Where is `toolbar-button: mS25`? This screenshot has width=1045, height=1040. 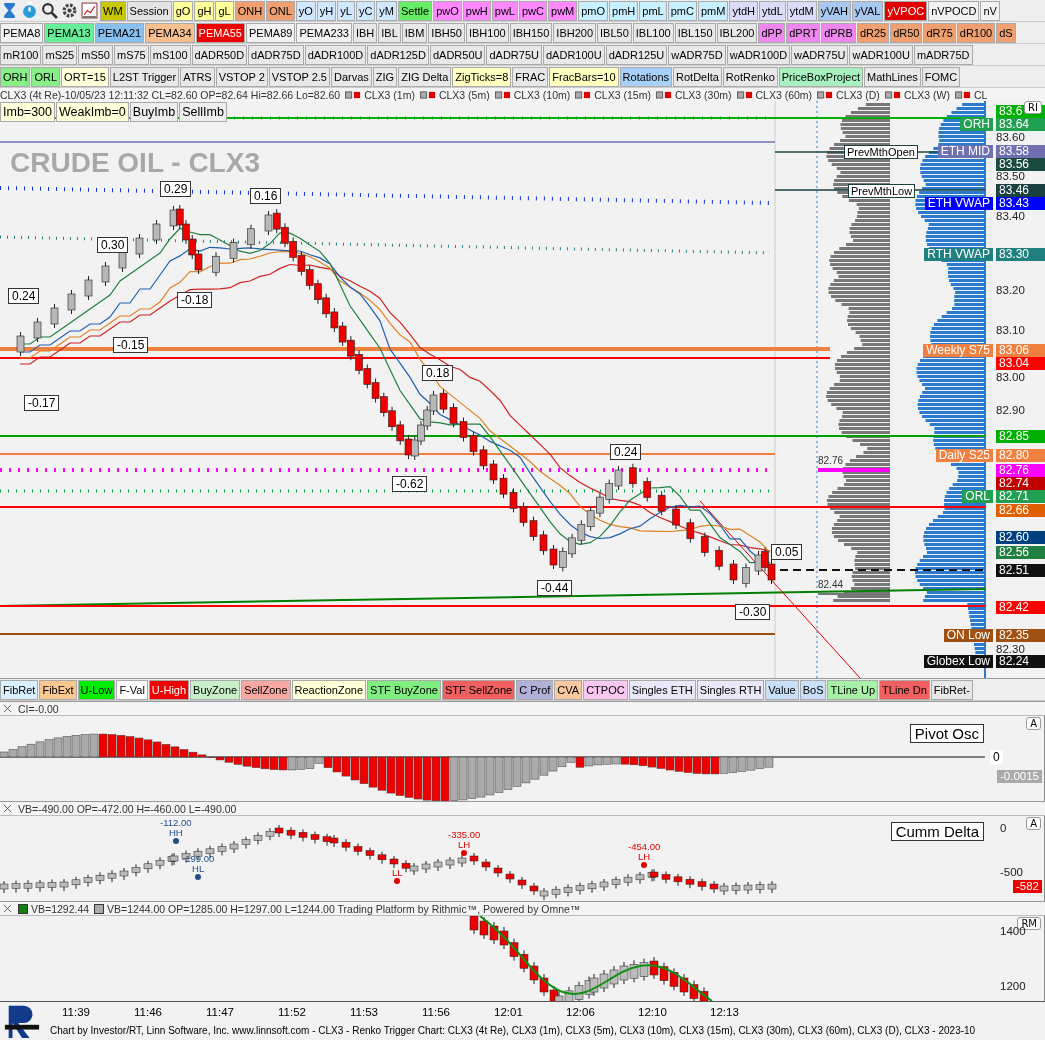 toolbar-button: mS25 is located at coordinates (60, 54).